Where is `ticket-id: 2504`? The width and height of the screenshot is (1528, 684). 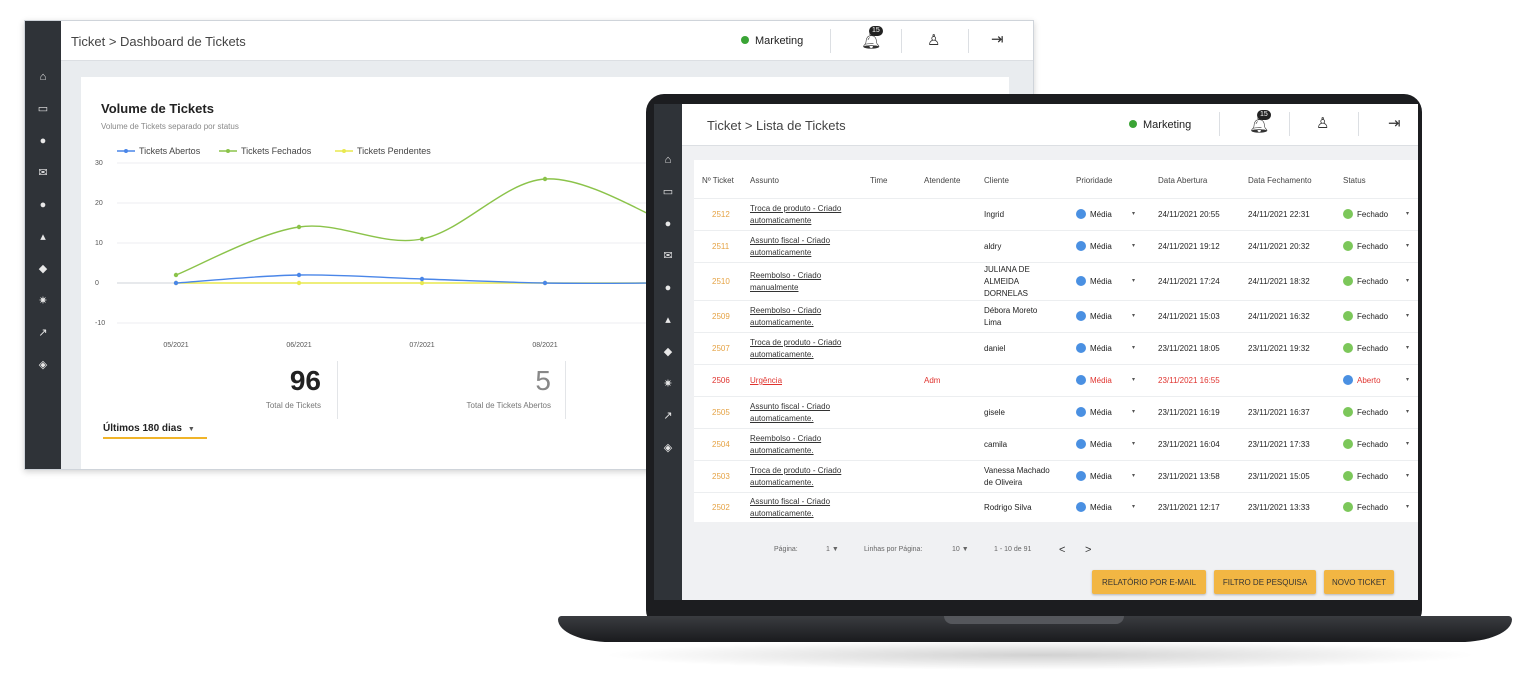
ticket-id: 2504 is located at coordinates (721, 445).